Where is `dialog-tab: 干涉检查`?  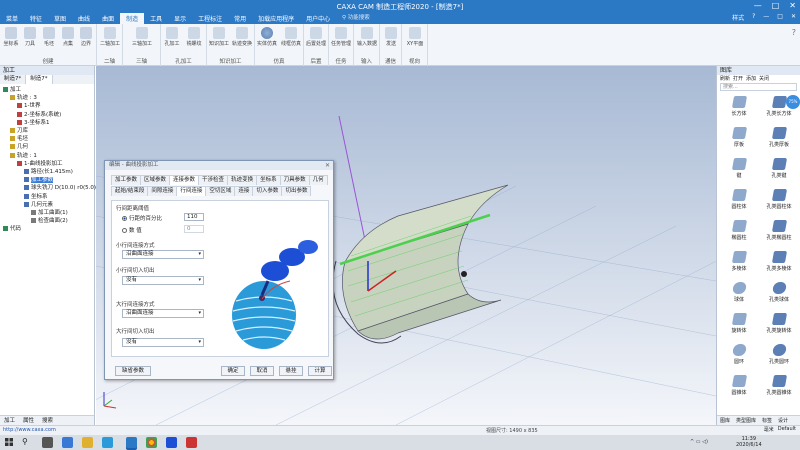 dialog-tab: 干涉检查 is located at coordinates (213, 180).